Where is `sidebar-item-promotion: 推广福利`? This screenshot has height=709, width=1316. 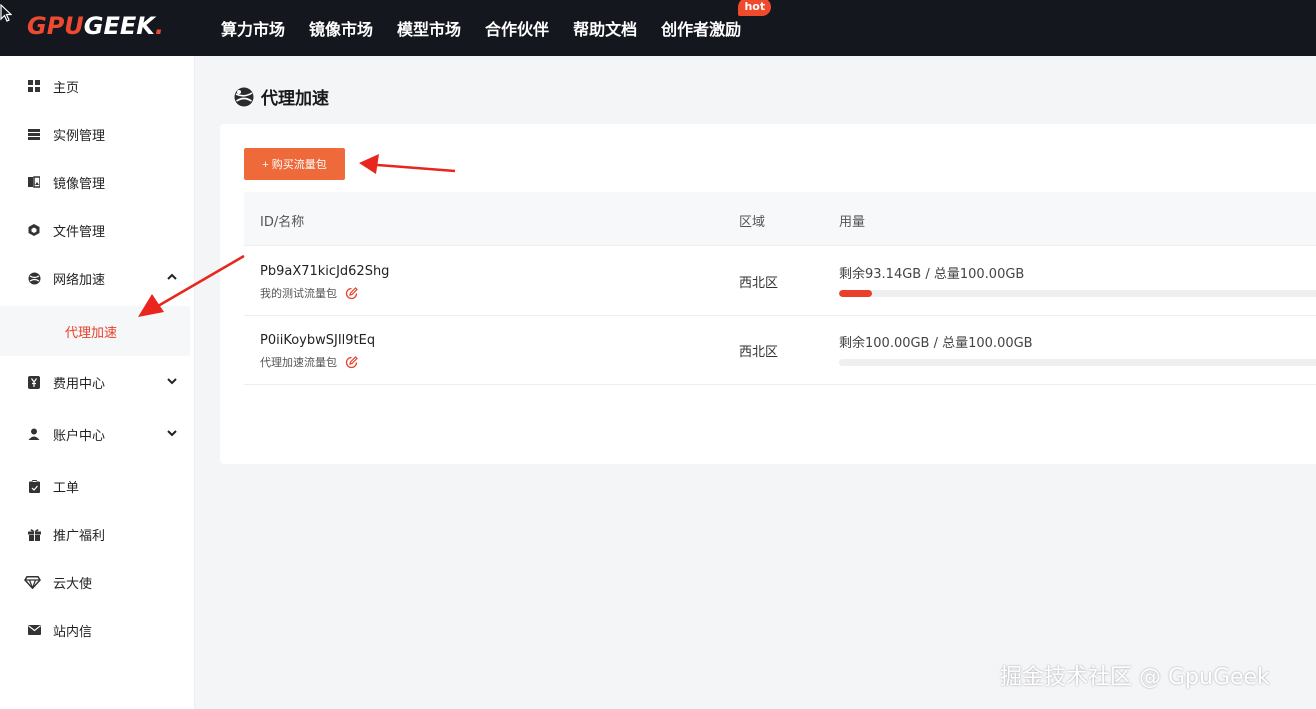 sidebar-item-promotion: 推广福利 is located at coordinates (95, 534).